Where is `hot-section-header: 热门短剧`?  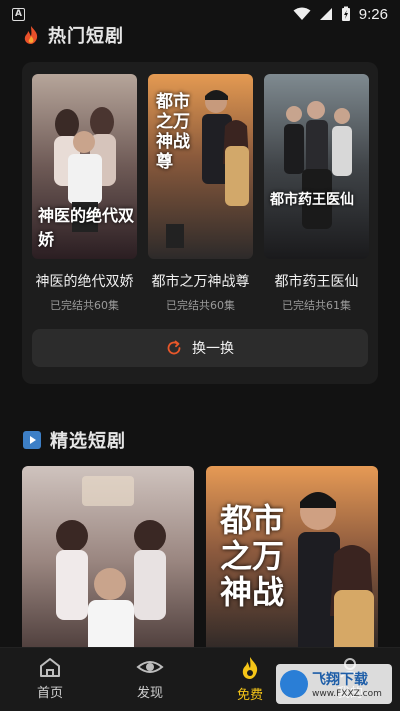
hot-section-header: 热门短剧 is located at coordinates (73, 35).